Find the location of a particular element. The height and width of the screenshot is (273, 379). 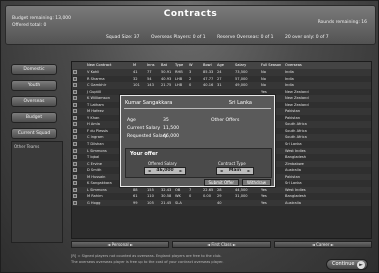

requested-salary-label: Requested Salary is located at coordinates (147, 136).